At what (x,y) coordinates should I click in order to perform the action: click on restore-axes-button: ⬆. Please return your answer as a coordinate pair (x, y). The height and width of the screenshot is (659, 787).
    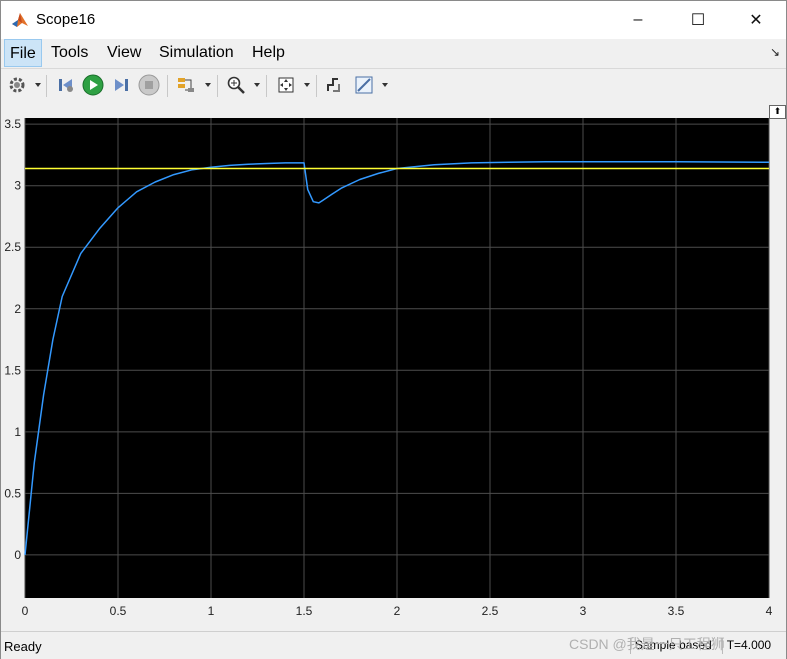
    Looking at the image, I should click on (777, 112).